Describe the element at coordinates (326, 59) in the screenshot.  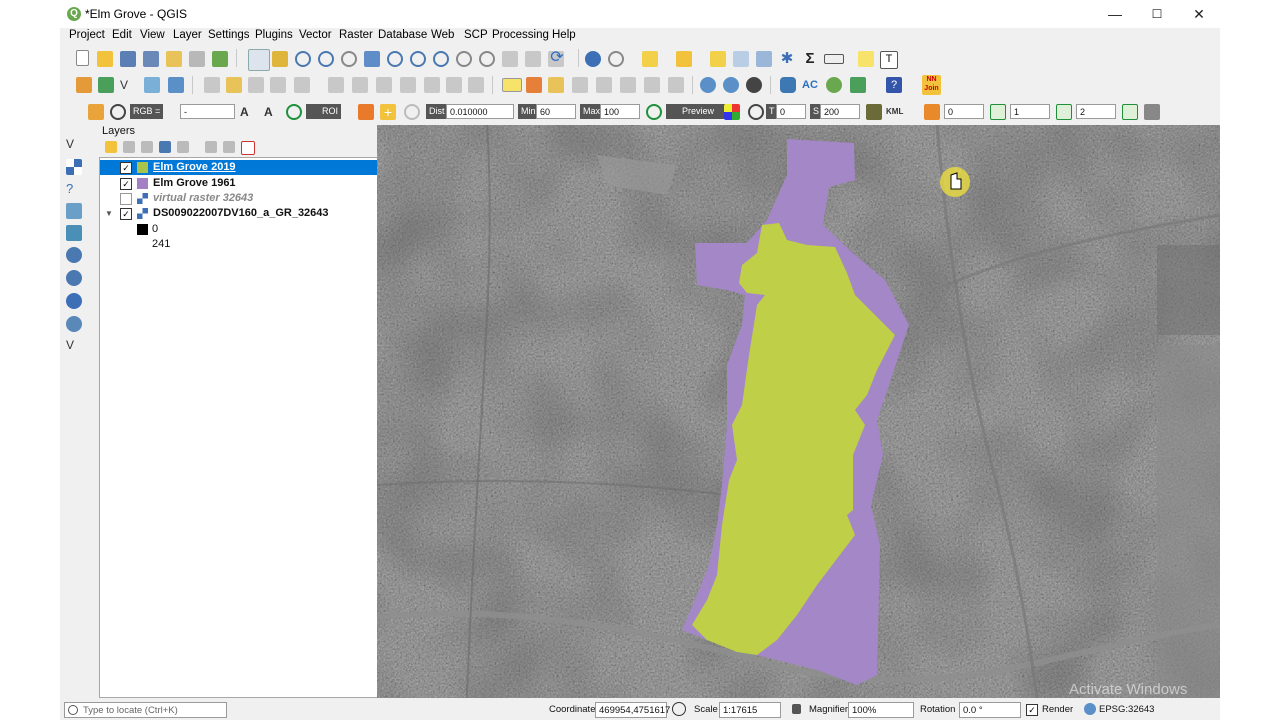
I see `zoom-out-icon` at that location.